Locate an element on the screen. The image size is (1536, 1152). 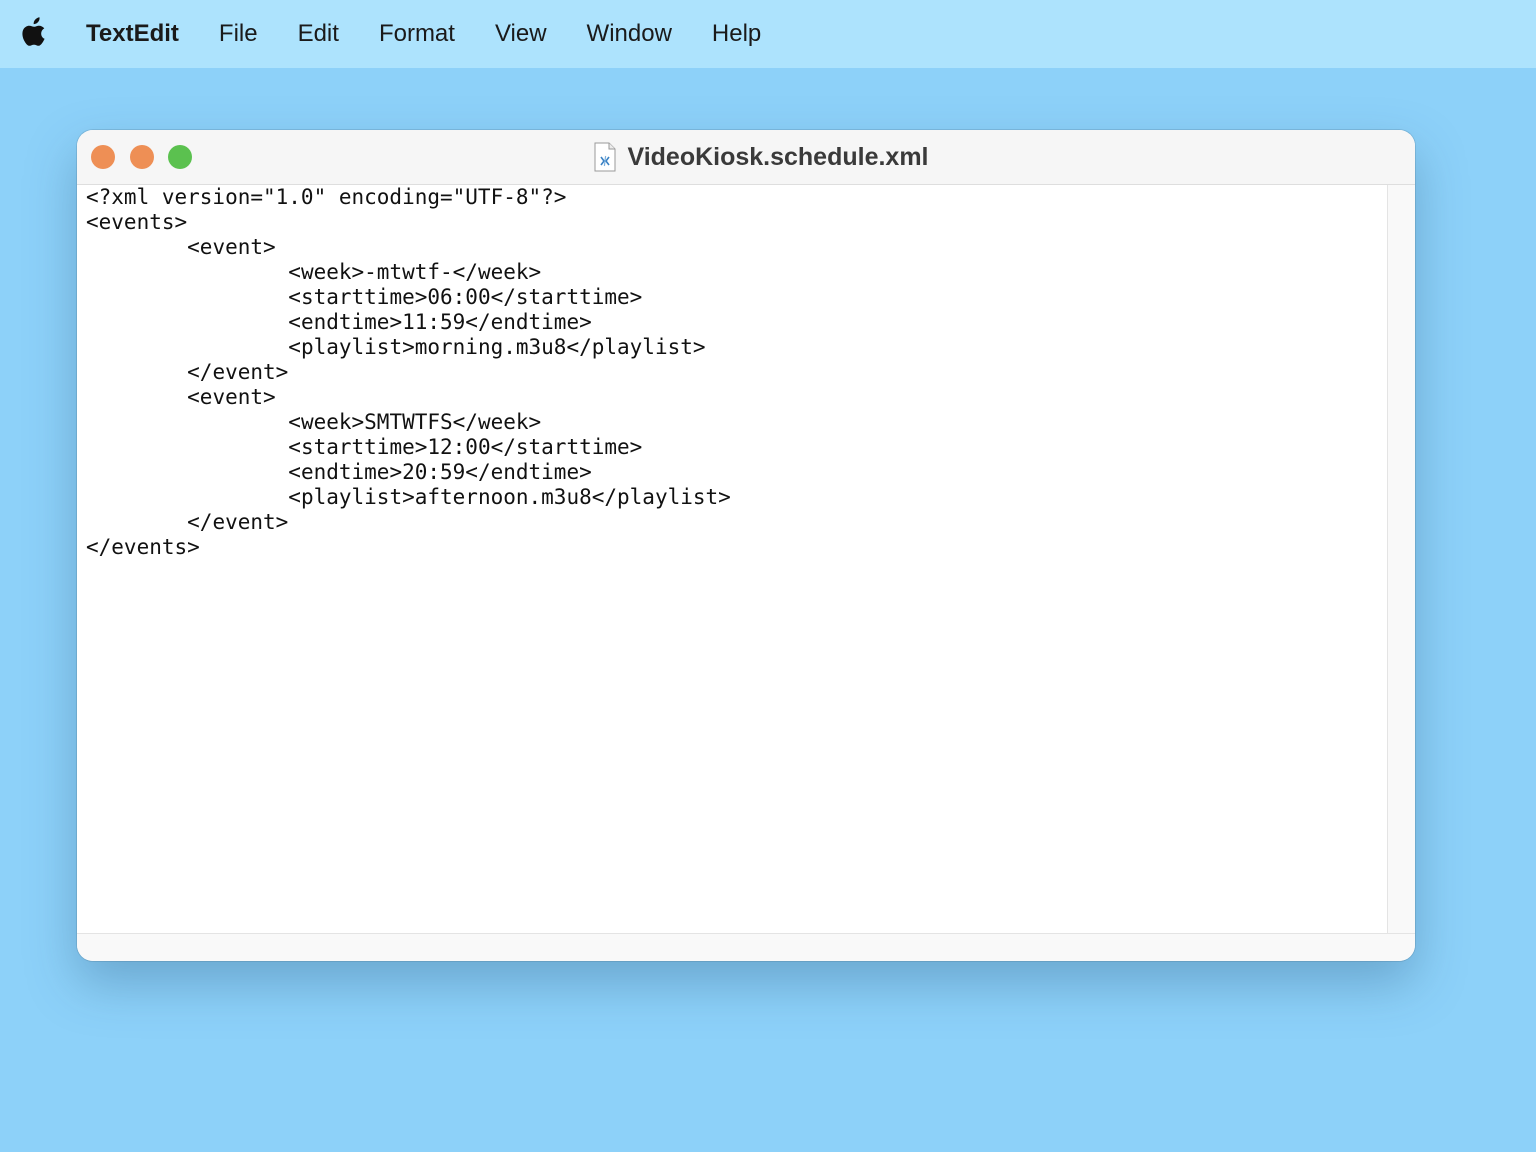
title-group: VideoKiosk.schedule.xml is located at coordinates (746, 157).